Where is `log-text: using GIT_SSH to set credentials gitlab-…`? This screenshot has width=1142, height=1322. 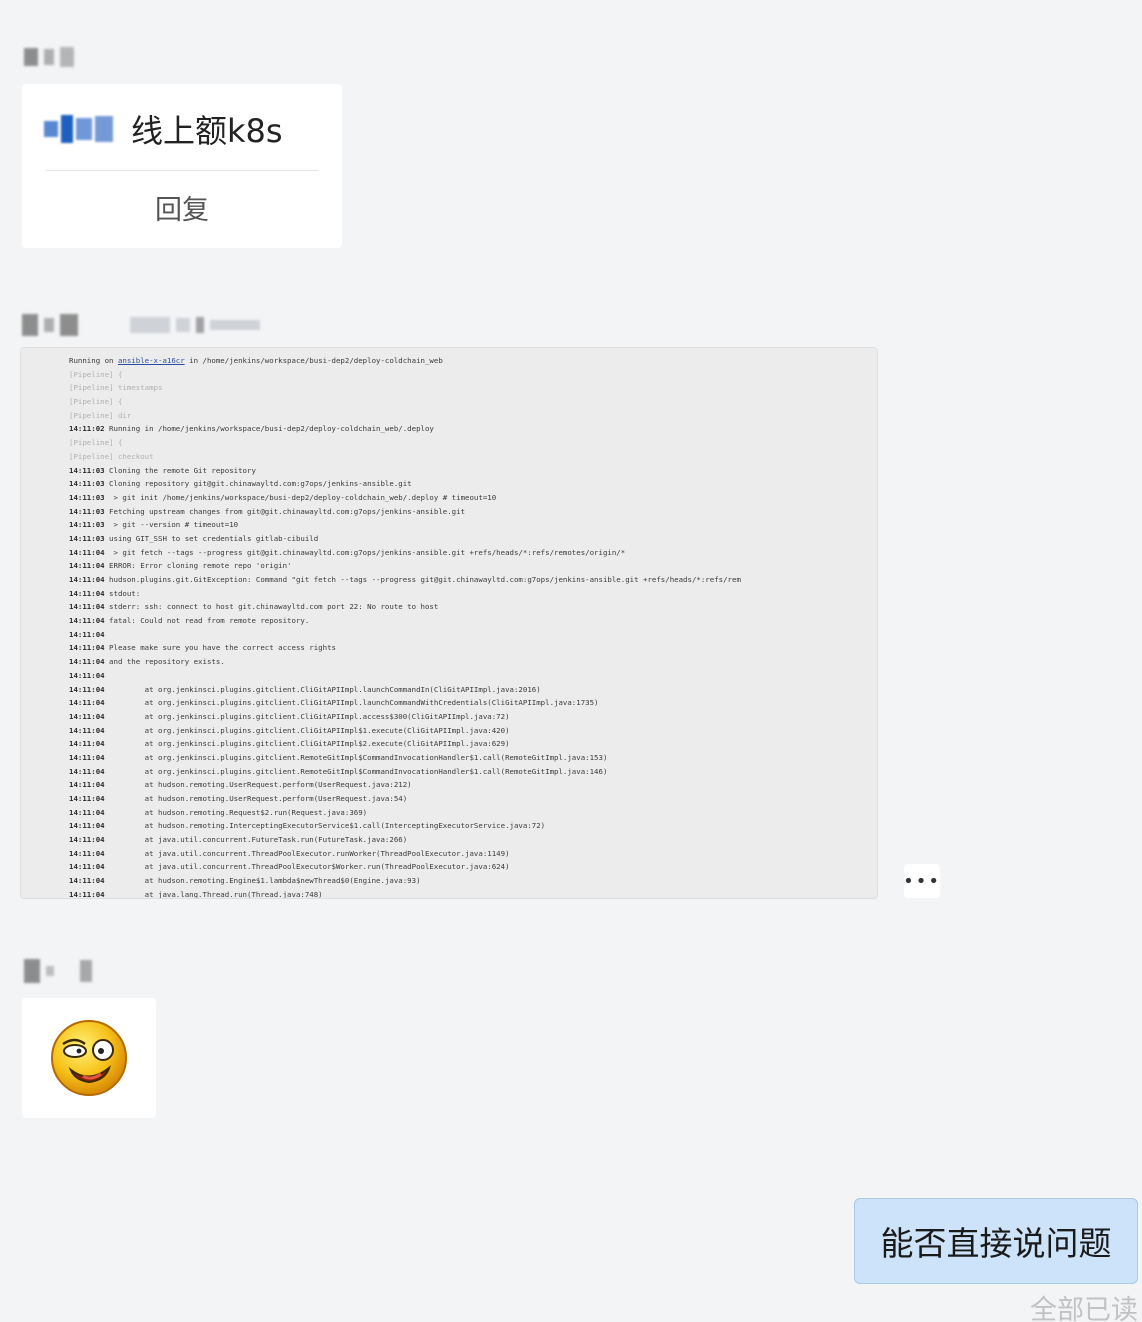
log-text: using GIT_SSH to set credentials gitlab-… is located at coordinates (211, 538).